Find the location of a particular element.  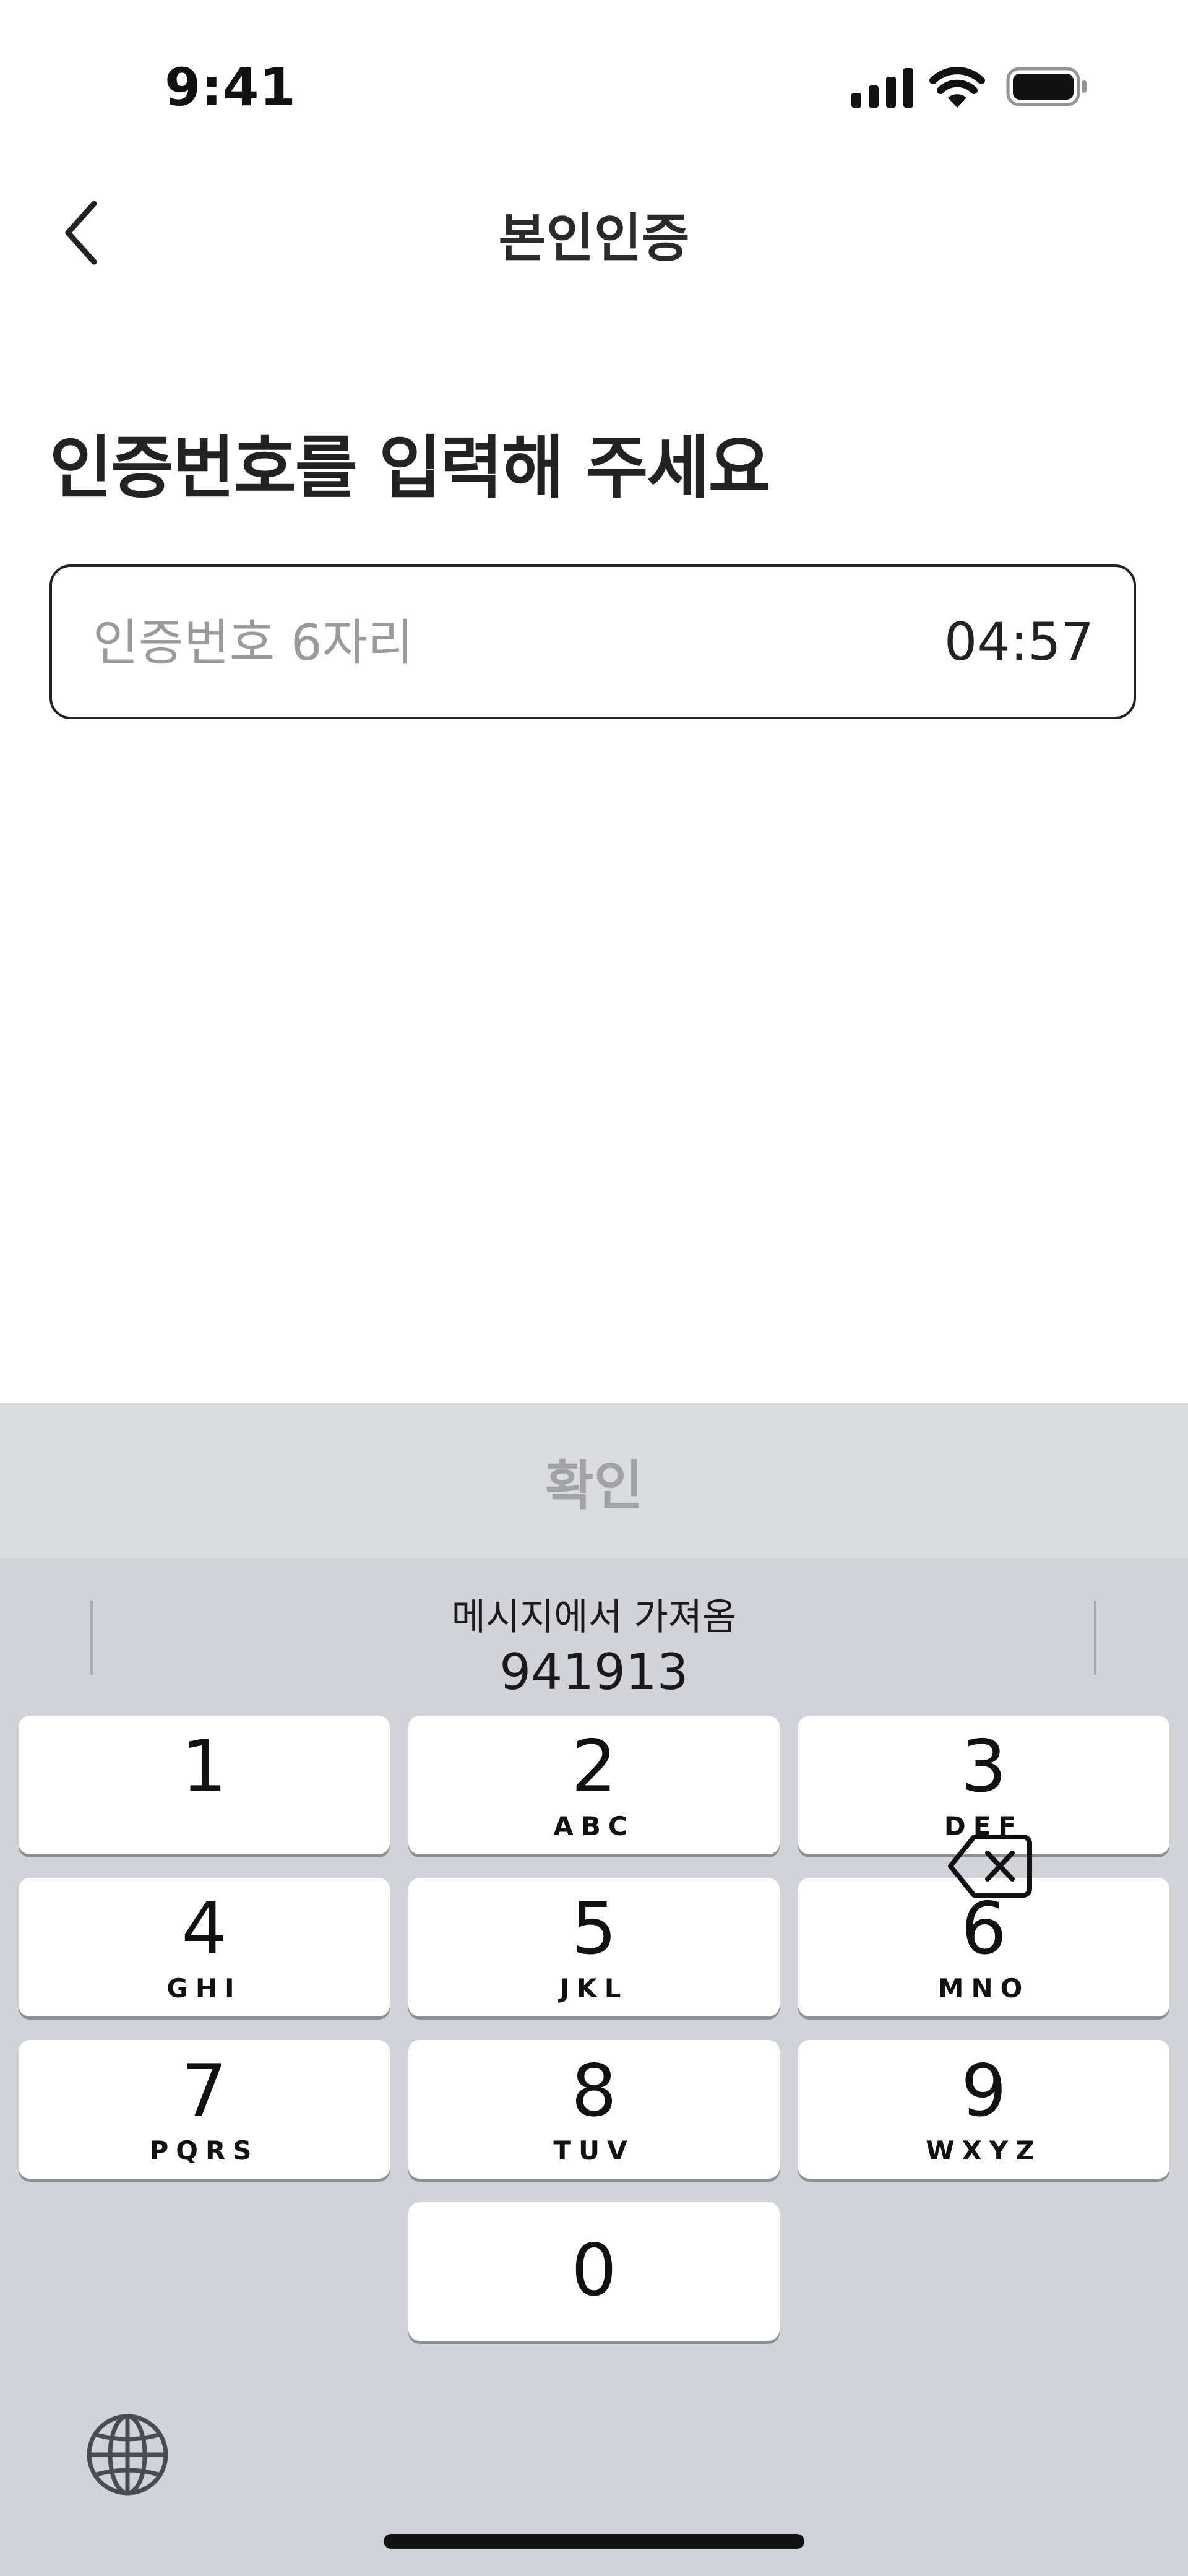

suggestion-code: 941913 is located at coordinates (594, 1672).